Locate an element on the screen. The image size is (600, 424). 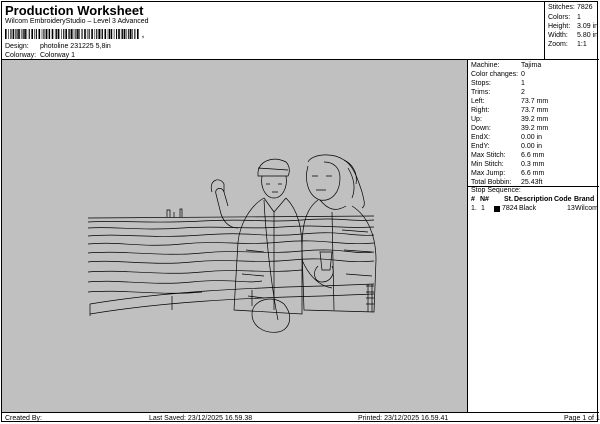
colors-row: Colors: 1 is located at coordinates (564, 17).